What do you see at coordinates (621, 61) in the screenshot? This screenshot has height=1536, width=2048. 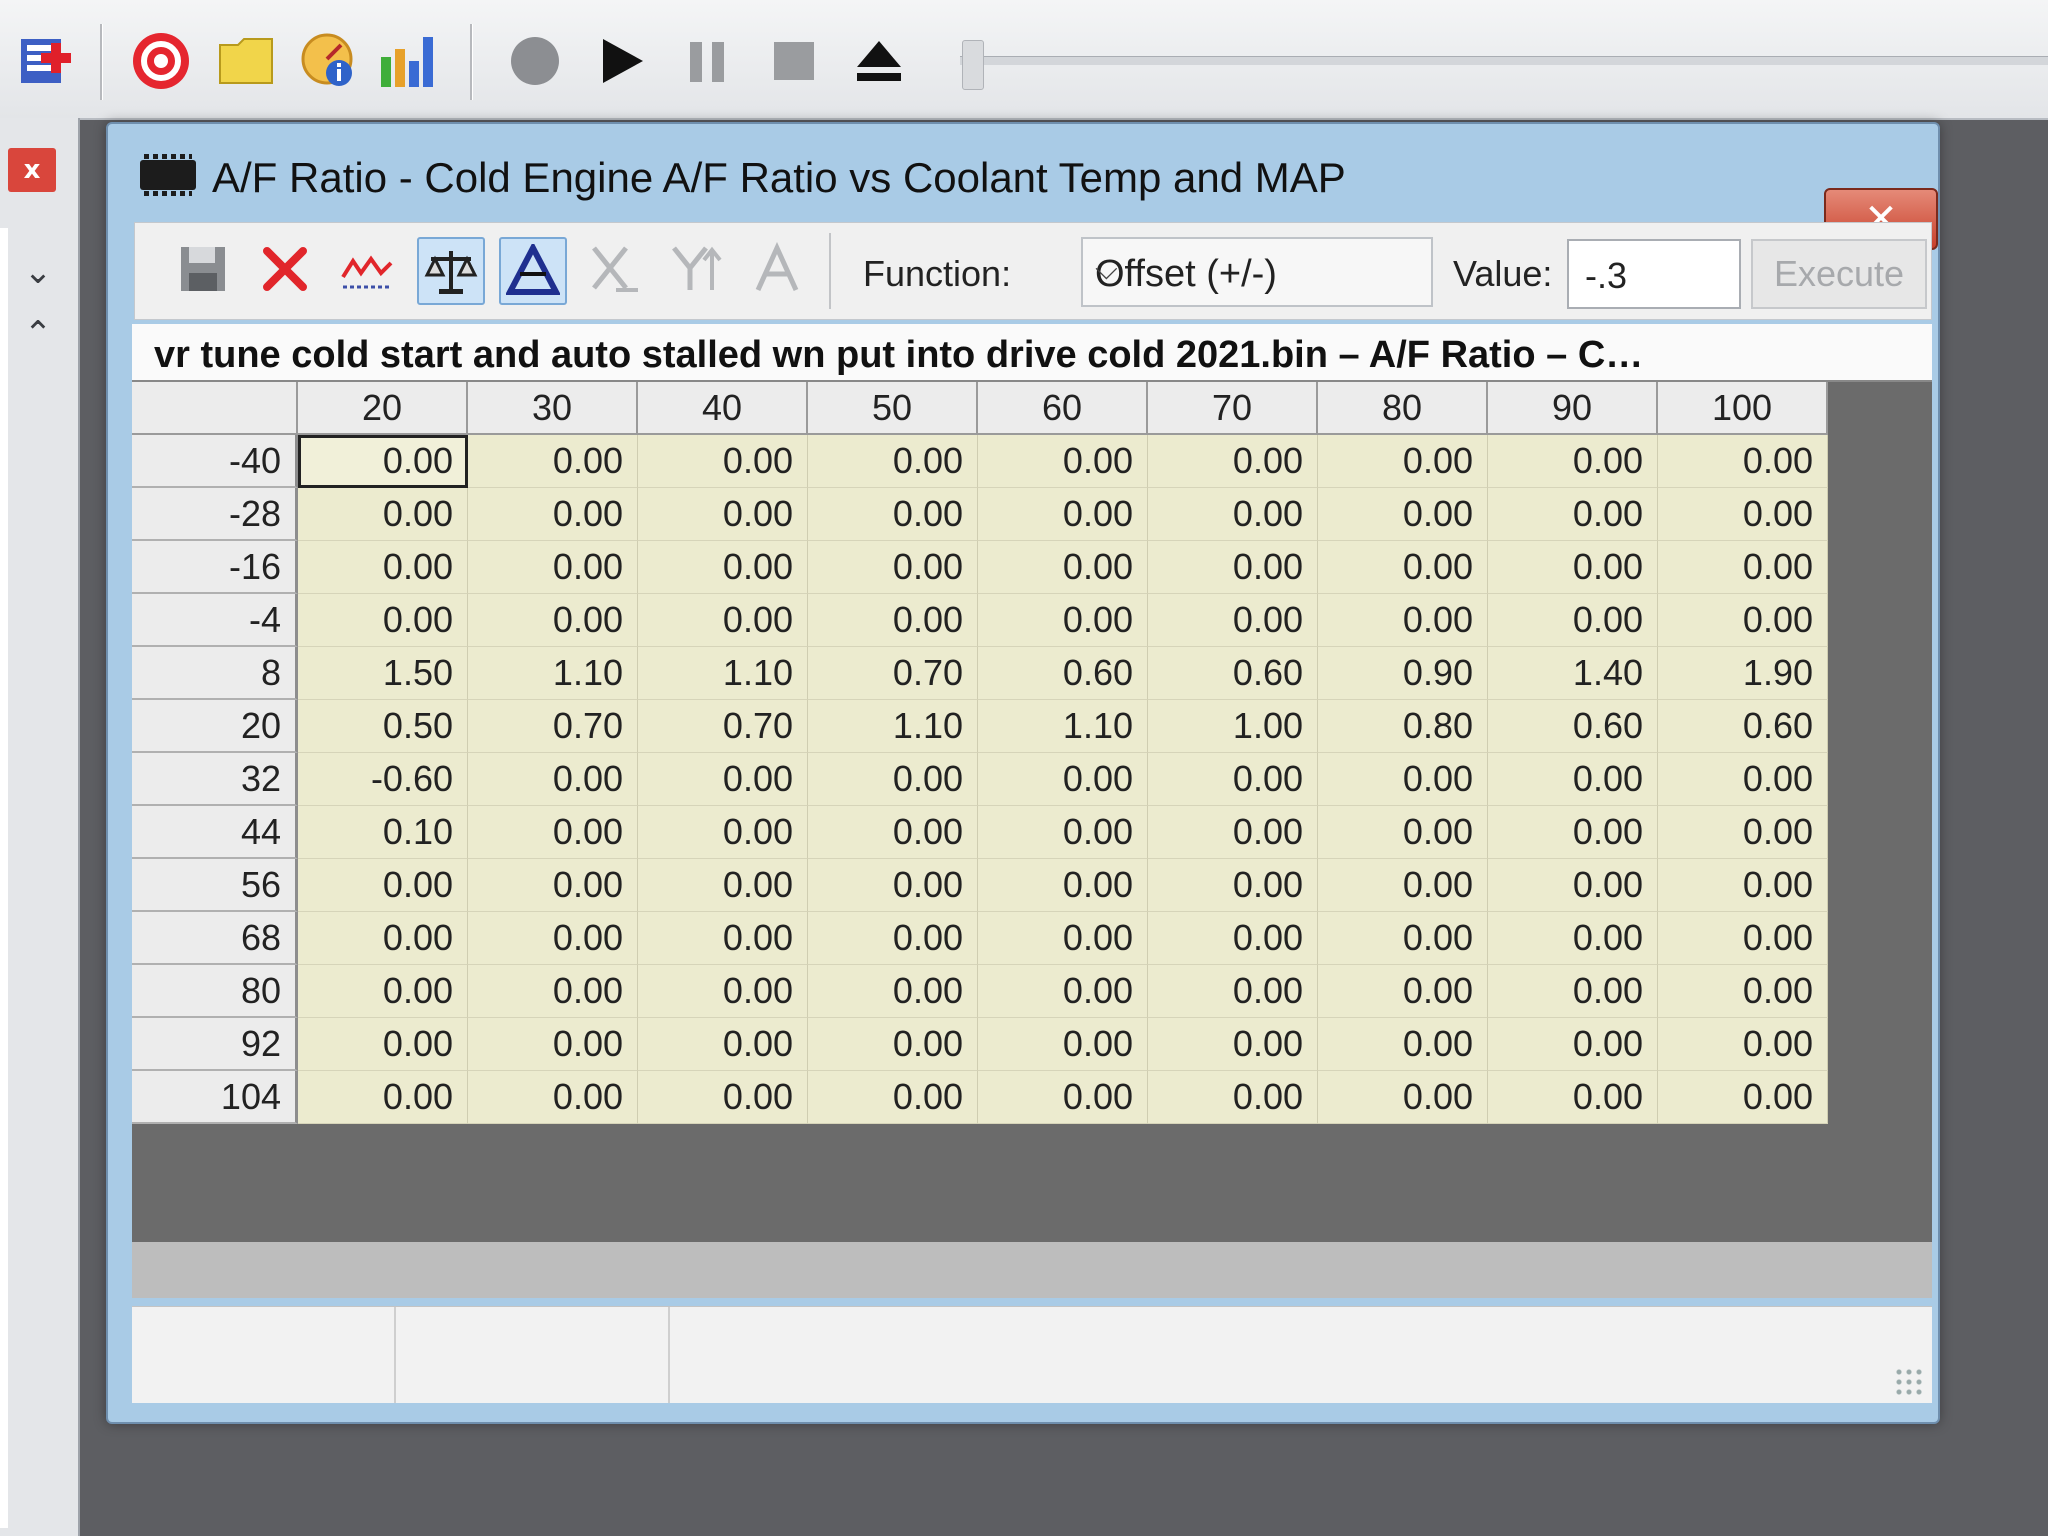 I see `play-icon` at bounding box center [621, 61].